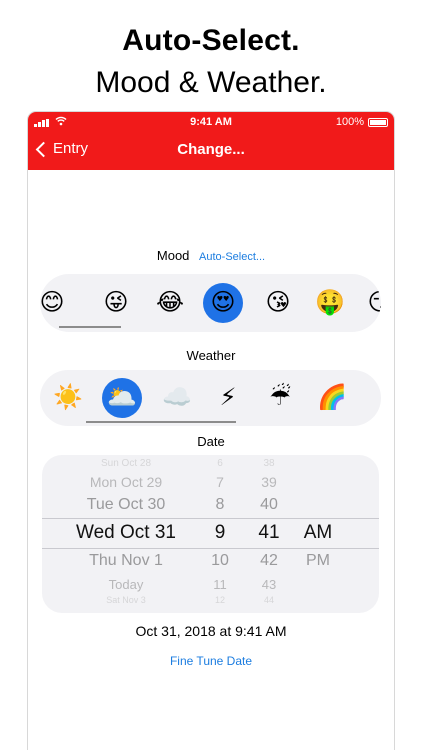  I want to click on weather-option-lightning-icon: ⚡, so click(228, 398).